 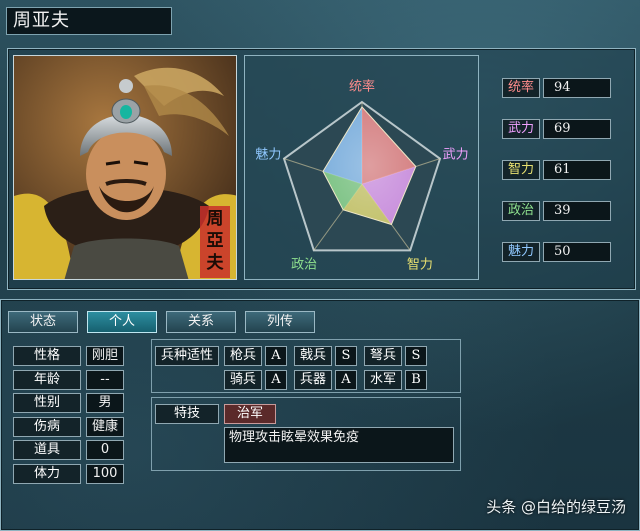 What do you see at coordinates (521, 129) in the screenshot?
I see `stat-label: 武力` at bounding box center [521, 129].